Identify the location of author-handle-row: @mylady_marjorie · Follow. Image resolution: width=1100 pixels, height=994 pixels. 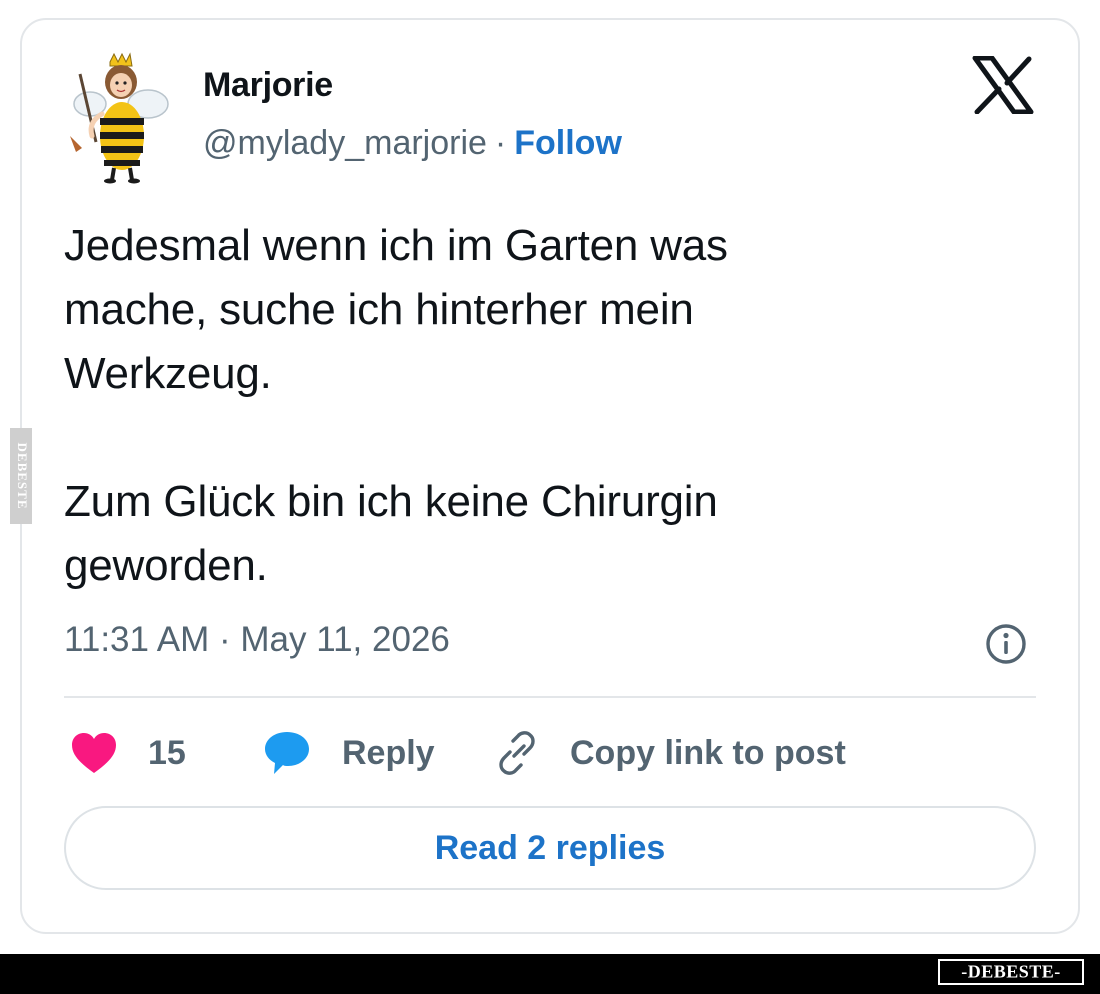
(412, 143).